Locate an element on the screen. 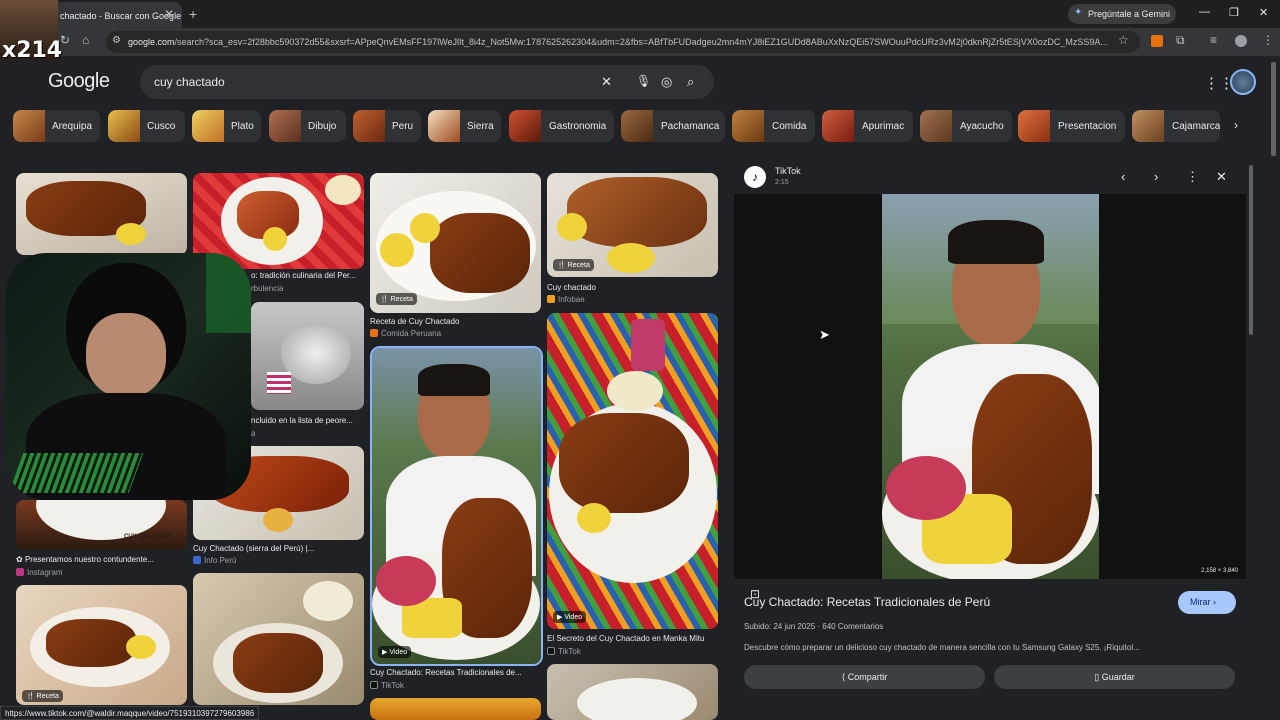 The width and height of the screenshot is (1280, 720). instagram-icon is located at coordinates (20, 572).